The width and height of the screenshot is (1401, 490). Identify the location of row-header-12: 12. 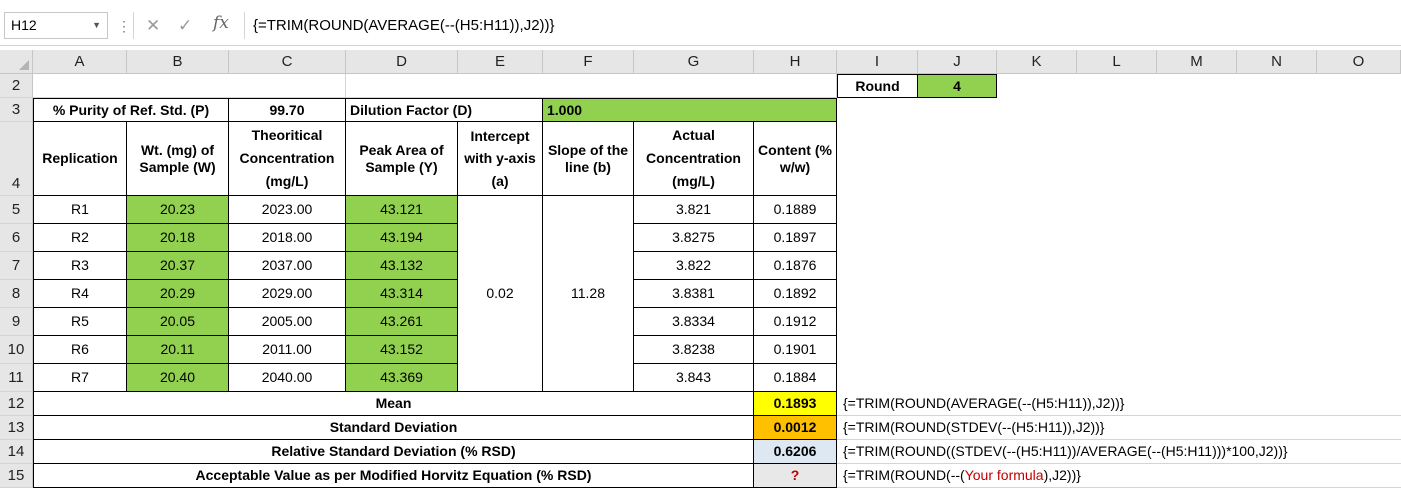
(16, 404).